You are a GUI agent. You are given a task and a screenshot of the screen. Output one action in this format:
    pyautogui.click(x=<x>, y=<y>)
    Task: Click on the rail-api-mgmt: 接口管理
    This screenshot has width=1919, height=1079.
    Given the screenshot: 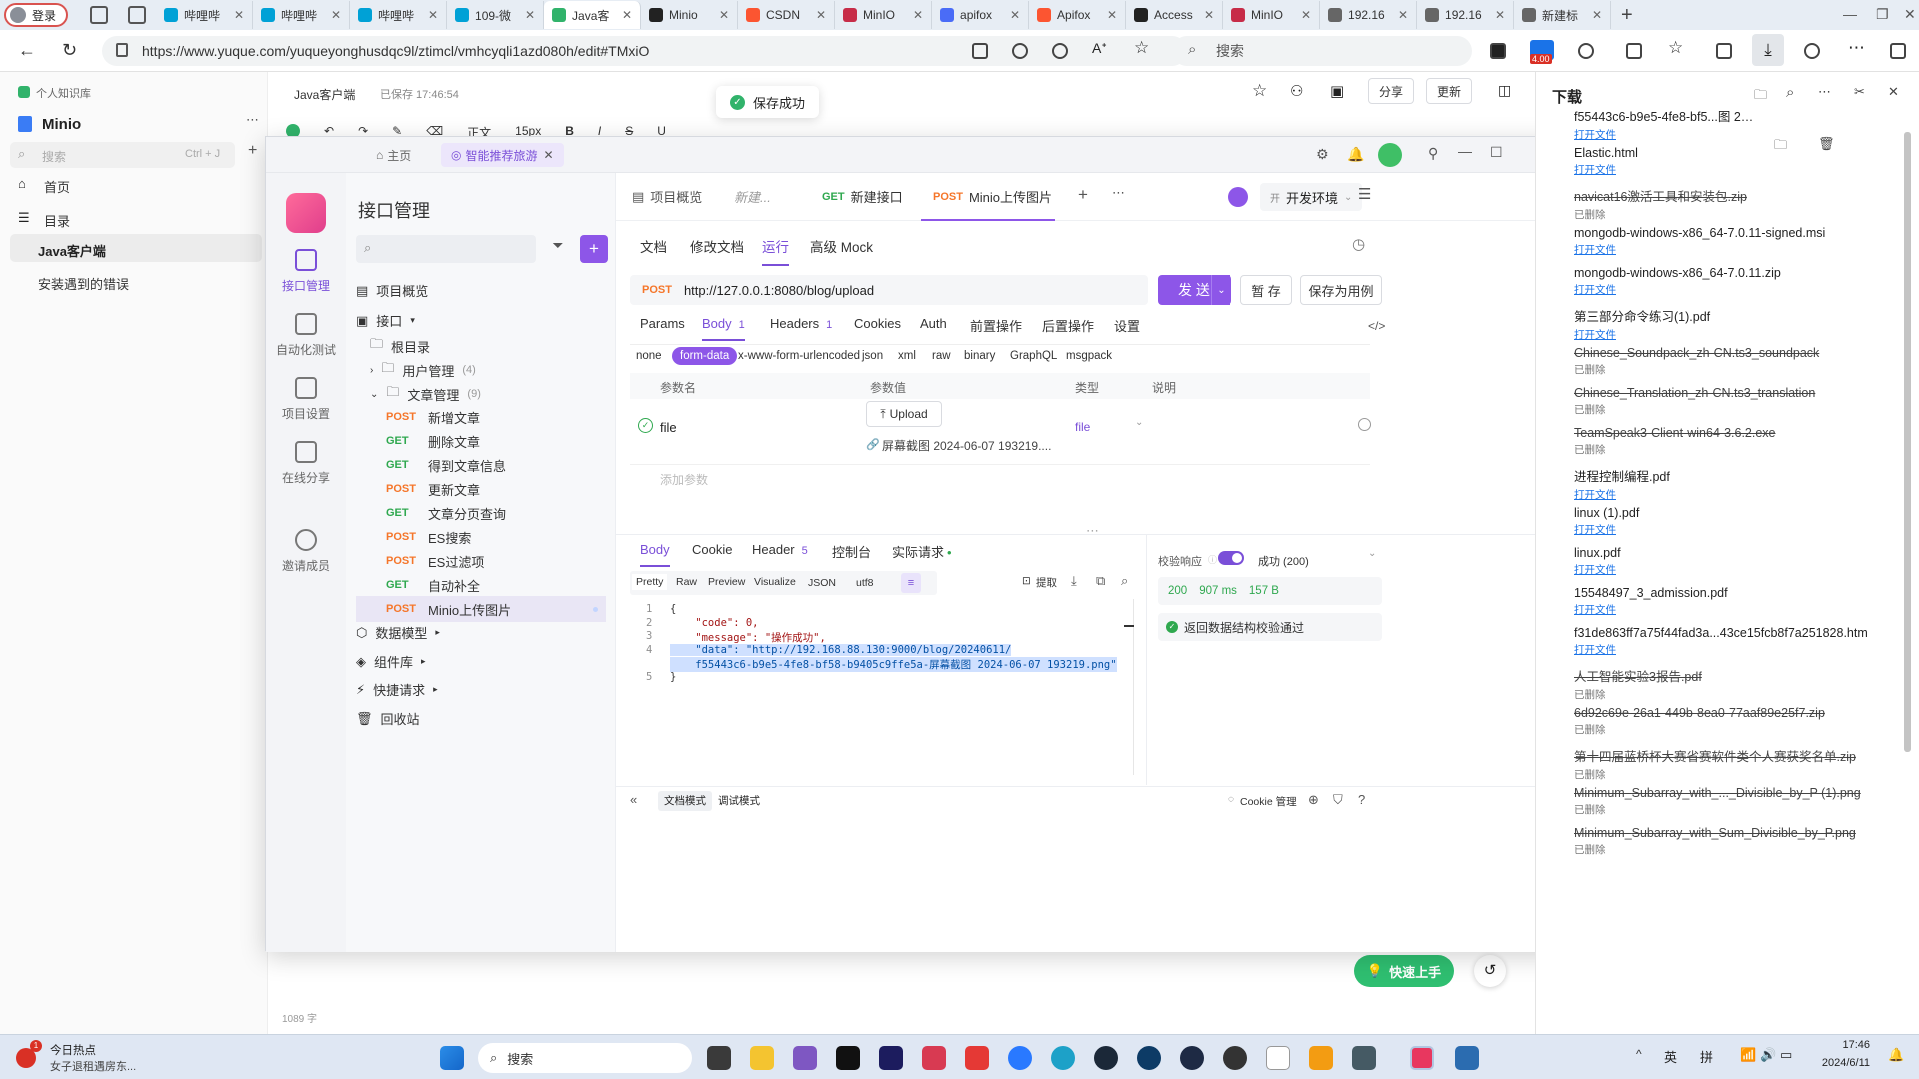 What is the action you would take?
    pyautogui.click(x=306, y=271)
    